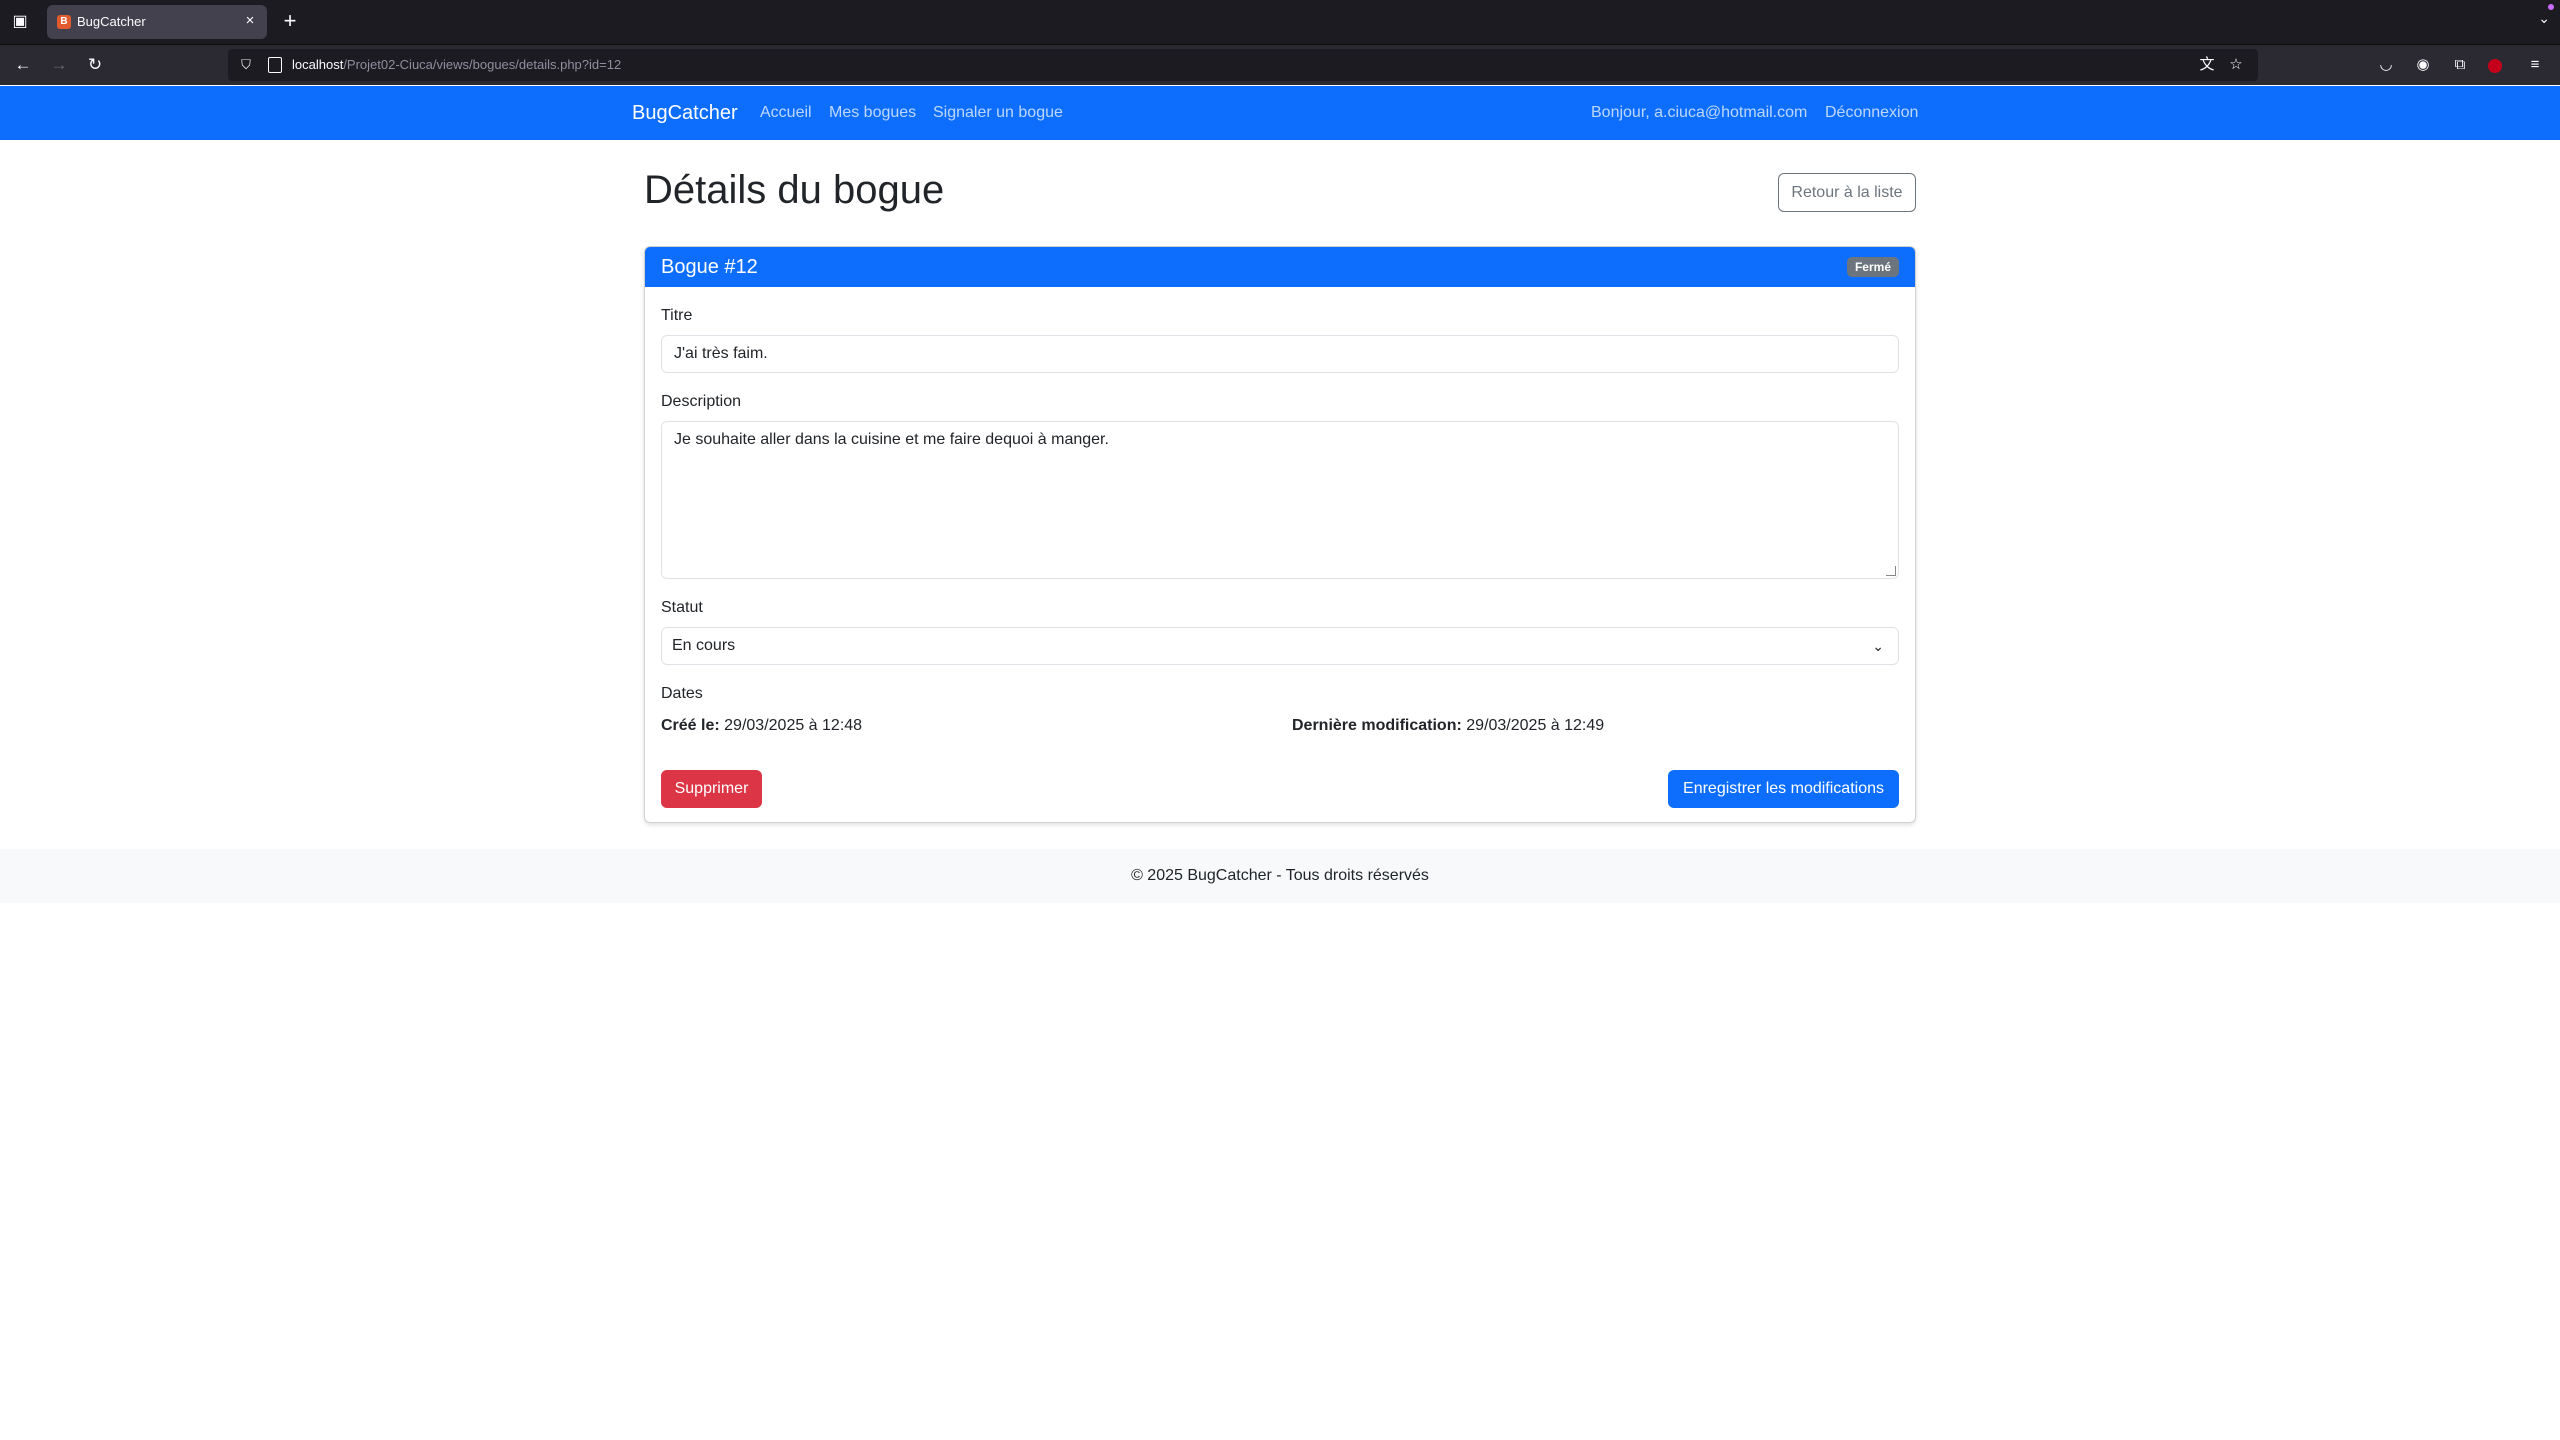  Describe the element at coordinates (2495, 66) in the screenshot. I see `extension-badge-icon` at that location.